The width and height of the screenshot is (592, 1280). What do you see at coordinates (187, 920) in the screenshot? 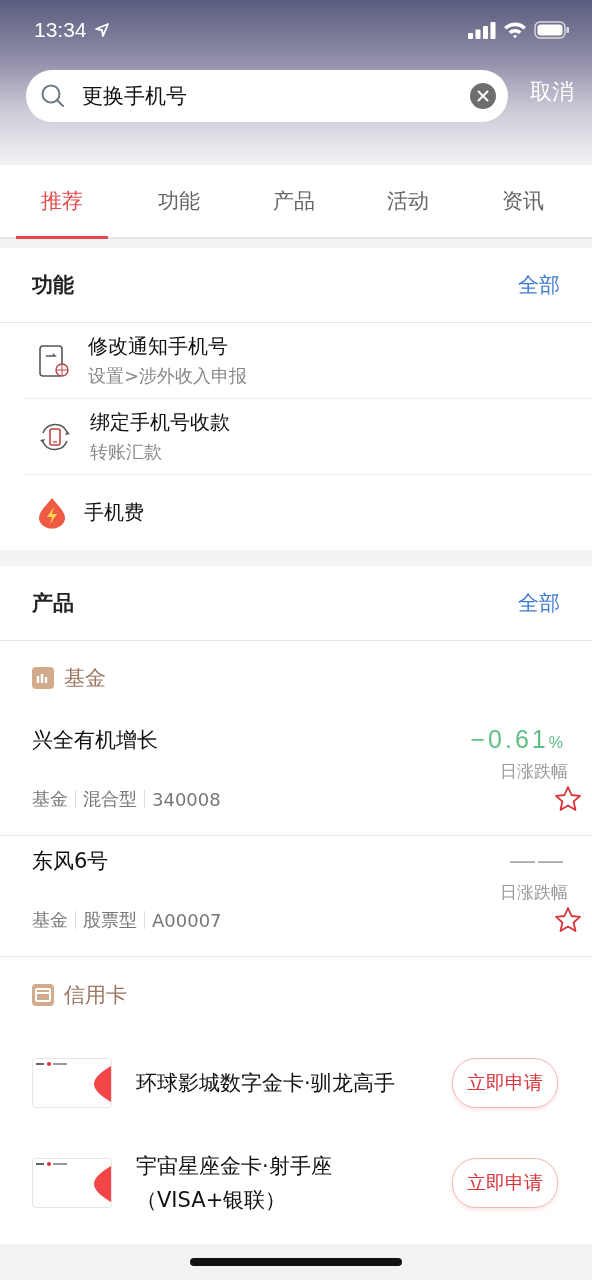
I see `fund-tag: A00007` at bounding box center [187, 920].